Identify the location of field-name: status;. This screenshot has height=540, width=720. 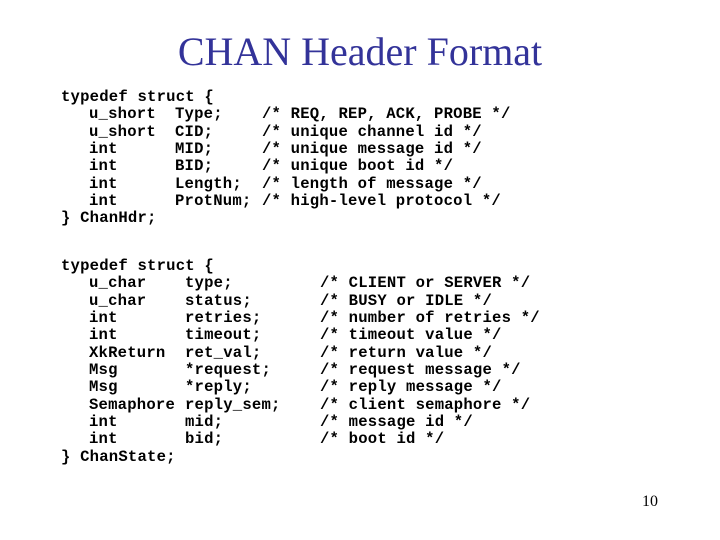
(218, 300).